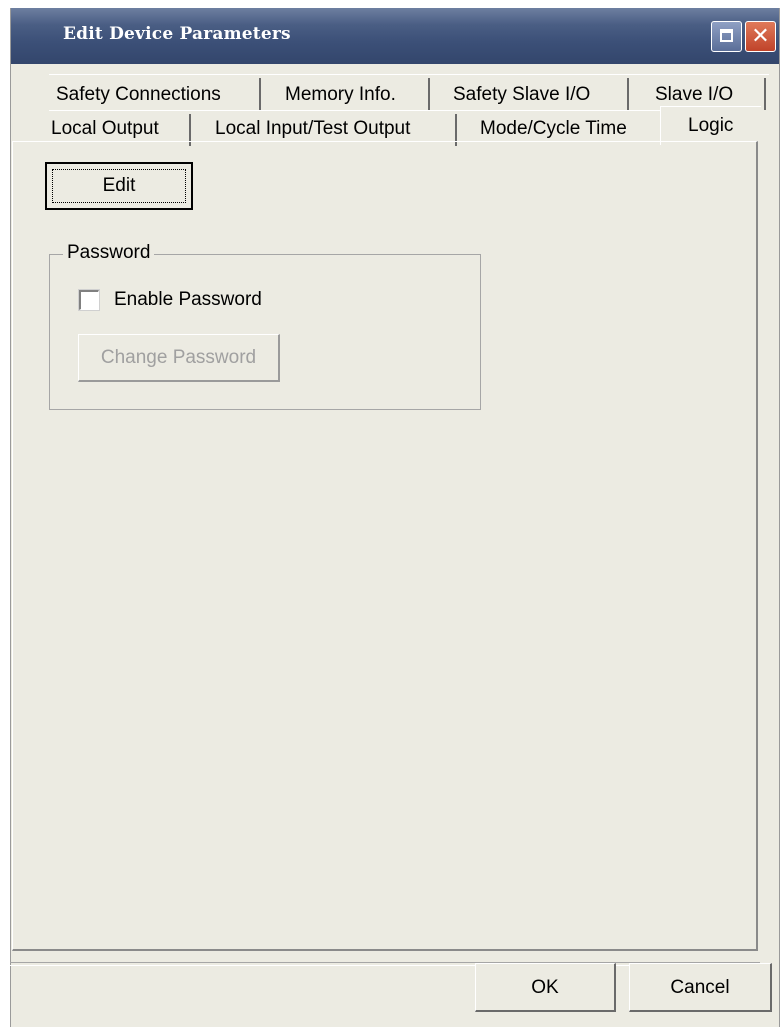  Describe the element at coordinates (700, 987) in the screenshot. I see `cancel-button: Cancel` at that location.